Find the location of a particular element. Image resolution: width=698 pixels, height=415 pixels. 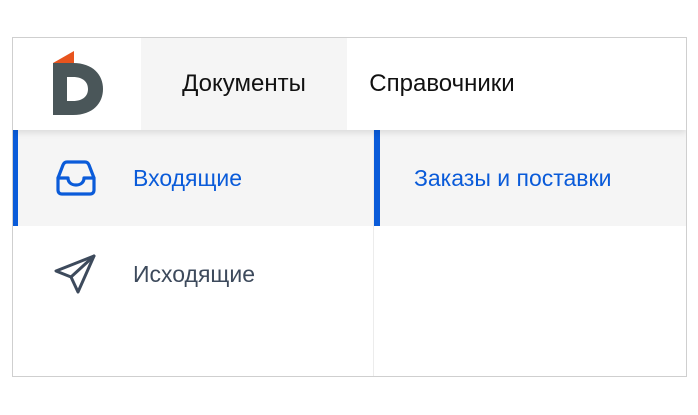

submenu-item-orders-deliveries: Заказы и поставки is located at coordinates (530, 178).